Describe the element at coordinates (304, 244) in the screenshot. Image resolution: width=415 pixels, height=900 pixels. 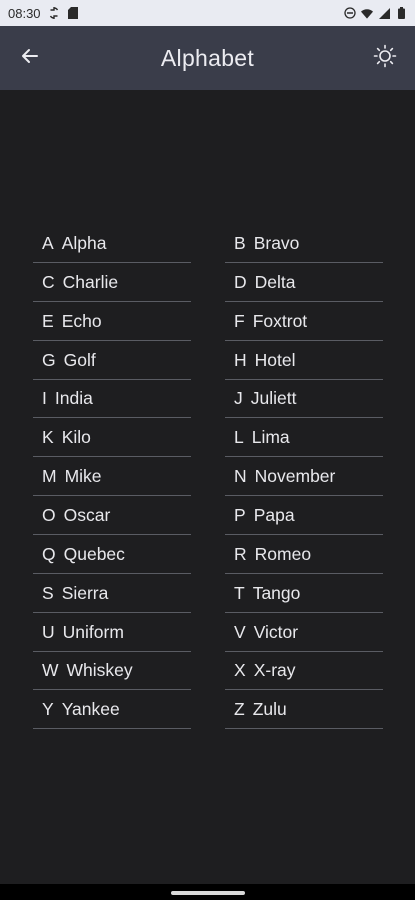
I see `alphabet-item: B Bravo` at that location.